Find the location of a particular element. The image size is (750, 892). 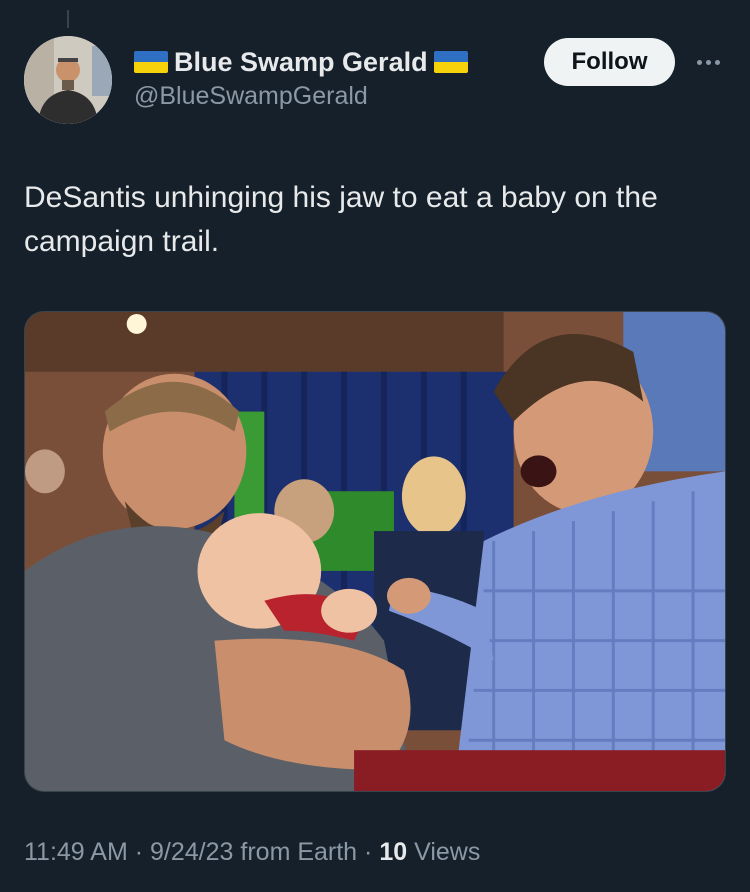

author-handle: @BlueSwampGerald is located at coordinates (251, 96).